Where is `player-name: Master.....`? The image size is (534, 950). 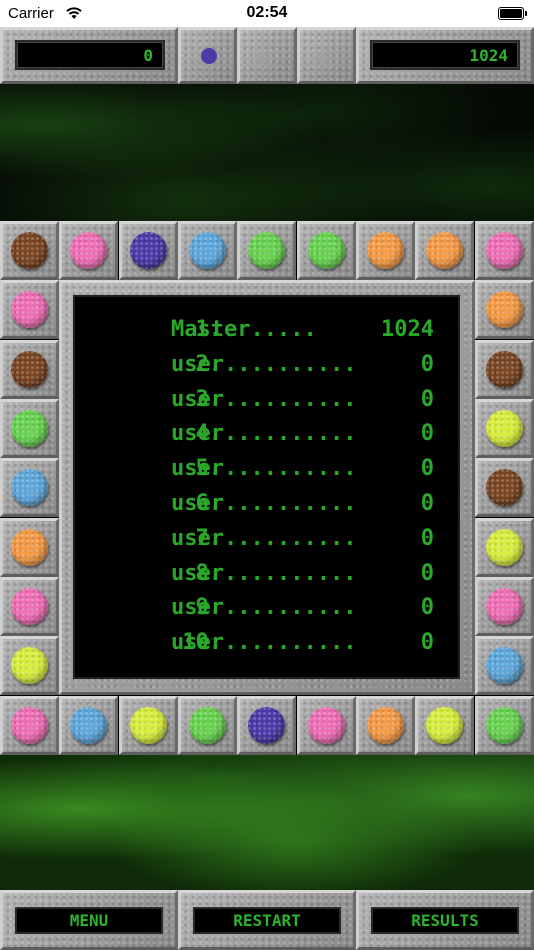
player-name: Master..... is located at coordinates (244, 329).